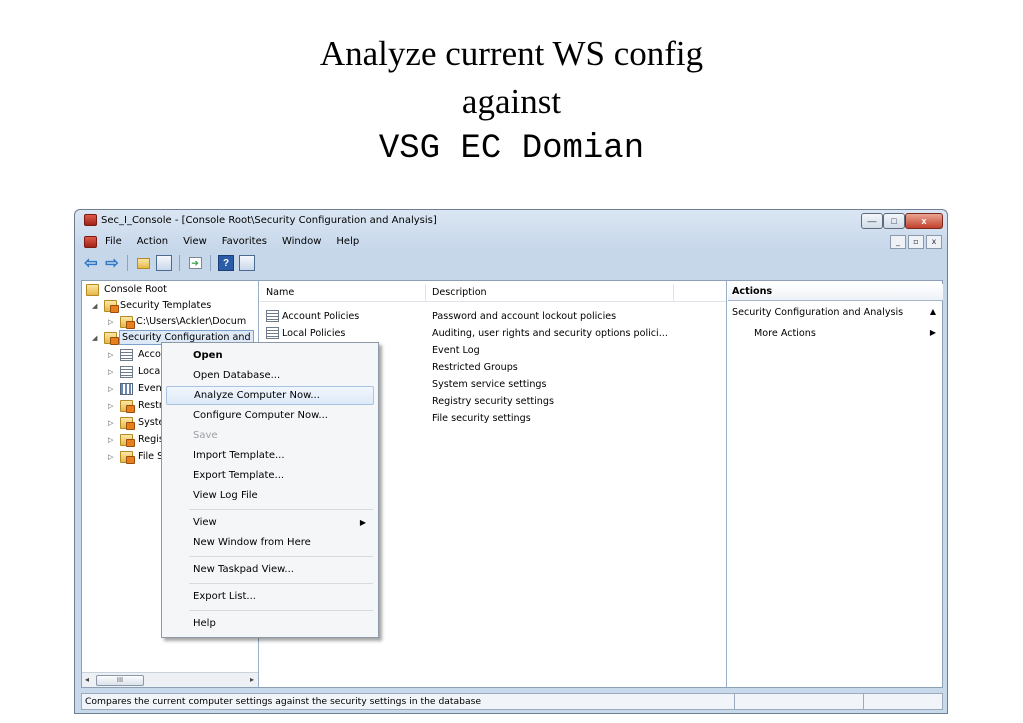  What do you see at coordinates (270, 542) in the screenshot?
I see `context-new-window-from-here: New Window from Here` at bounding box center [270, 542].